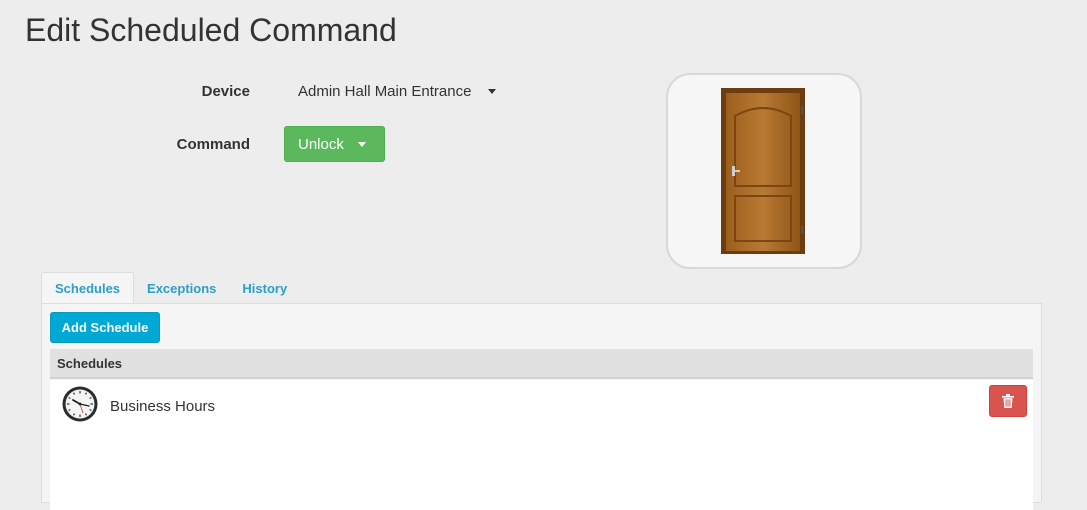 The height and width of the screenshot is (510, 1087). What do you see at coordinates (105, 327) in the screenshot?
I see `add-schedule-button: Add Schedule` at bounding box center [105, 327].